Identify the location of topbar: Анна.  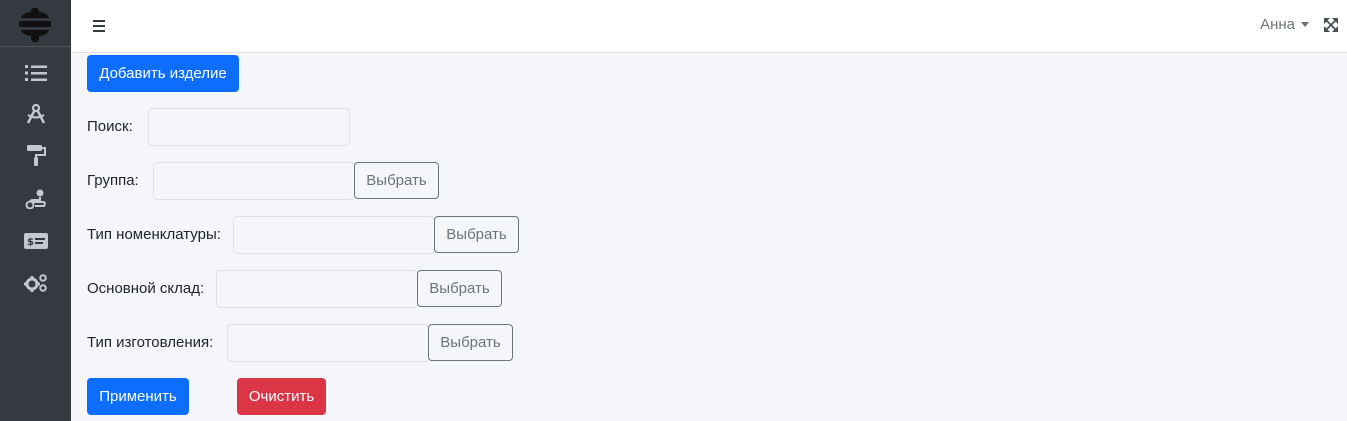
(709, 26).